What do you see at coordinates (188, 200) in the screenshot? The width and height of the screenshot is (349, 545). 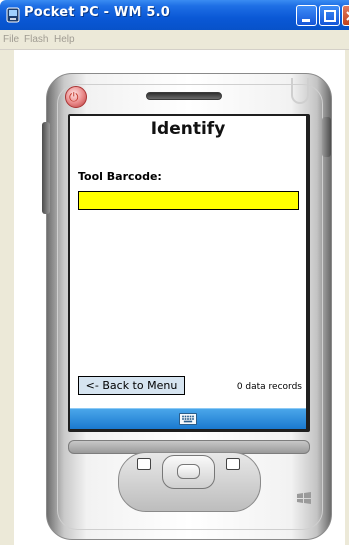 I see `tool-barcode-input` at bounding box center [188, 200].